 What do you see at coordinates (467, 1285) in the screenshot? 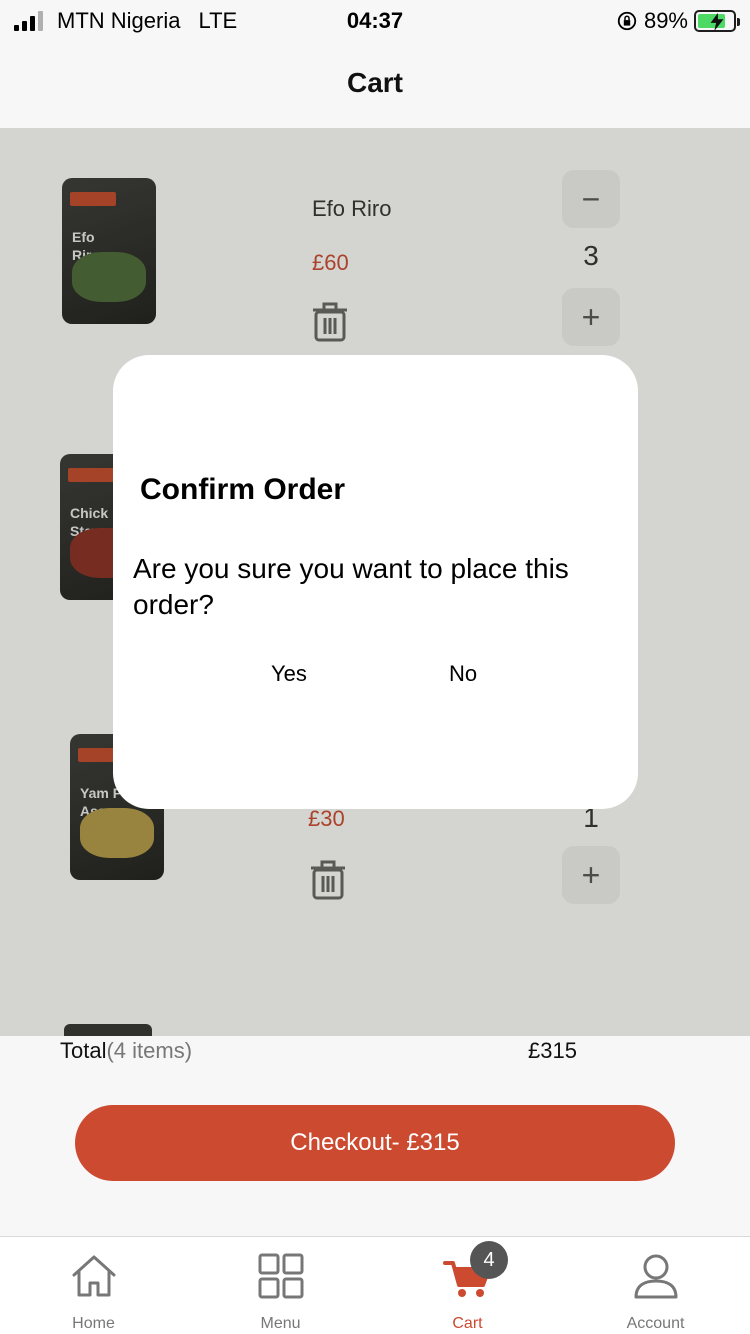
I see `tab-cart: 4 Cart` at bounding box center [467, 1285].